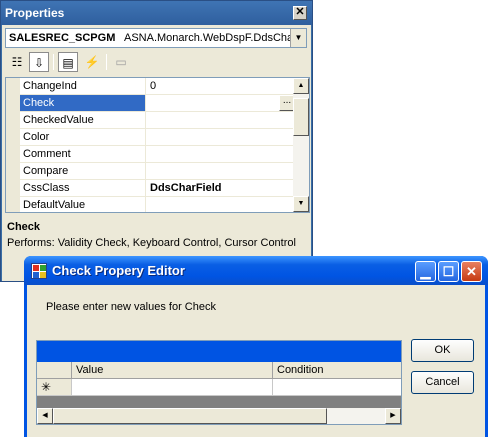 This screenshot has height=437, width=488. I want to click on grid-header: Value Condition, so click(219, 370).